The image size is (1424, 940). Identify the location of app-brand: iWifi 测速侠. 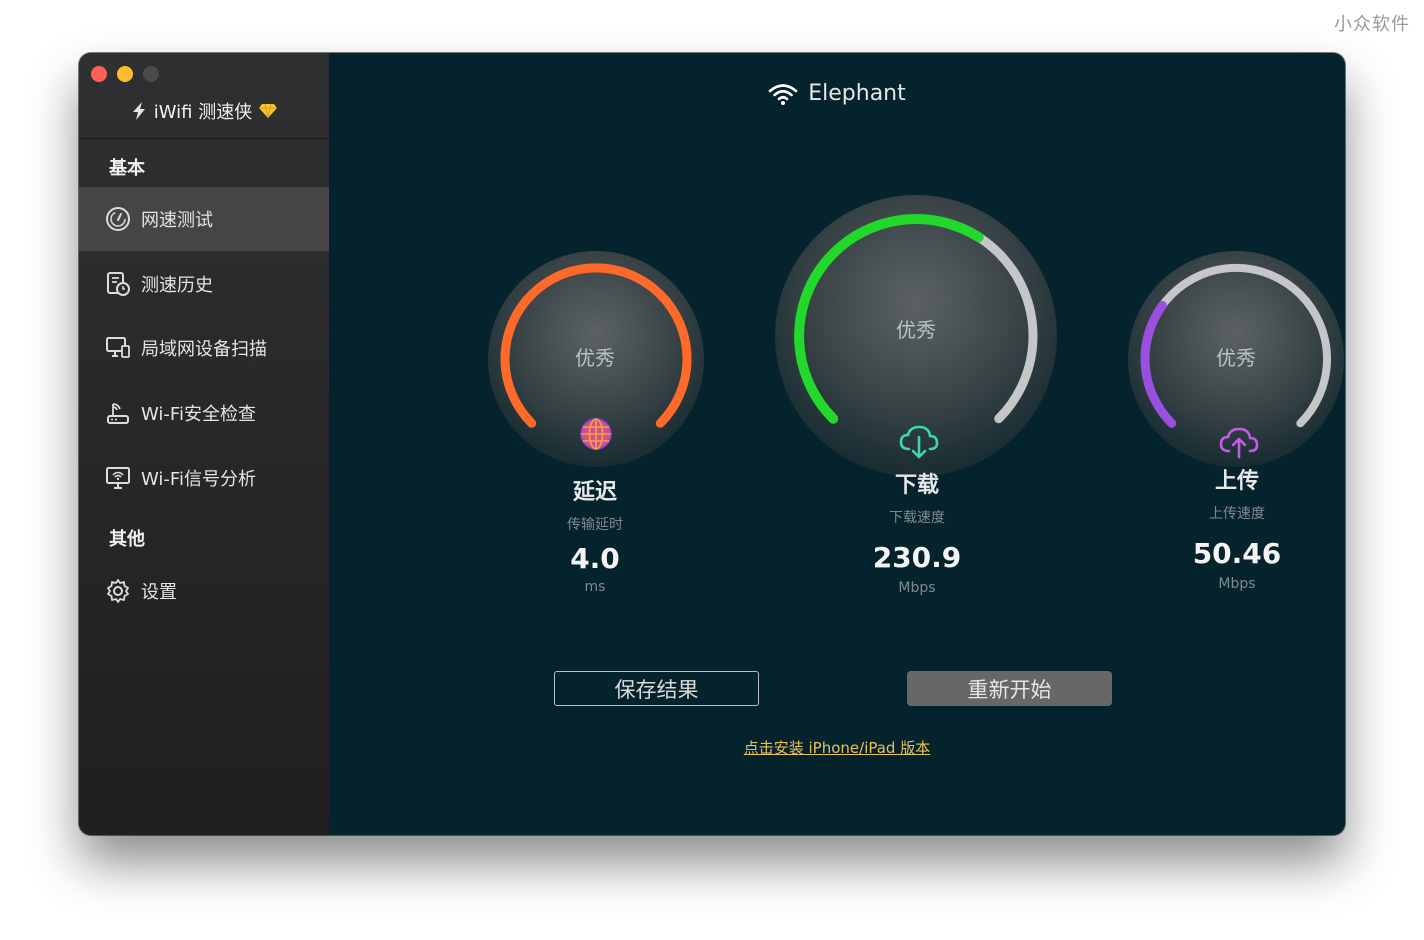
(204, 111).